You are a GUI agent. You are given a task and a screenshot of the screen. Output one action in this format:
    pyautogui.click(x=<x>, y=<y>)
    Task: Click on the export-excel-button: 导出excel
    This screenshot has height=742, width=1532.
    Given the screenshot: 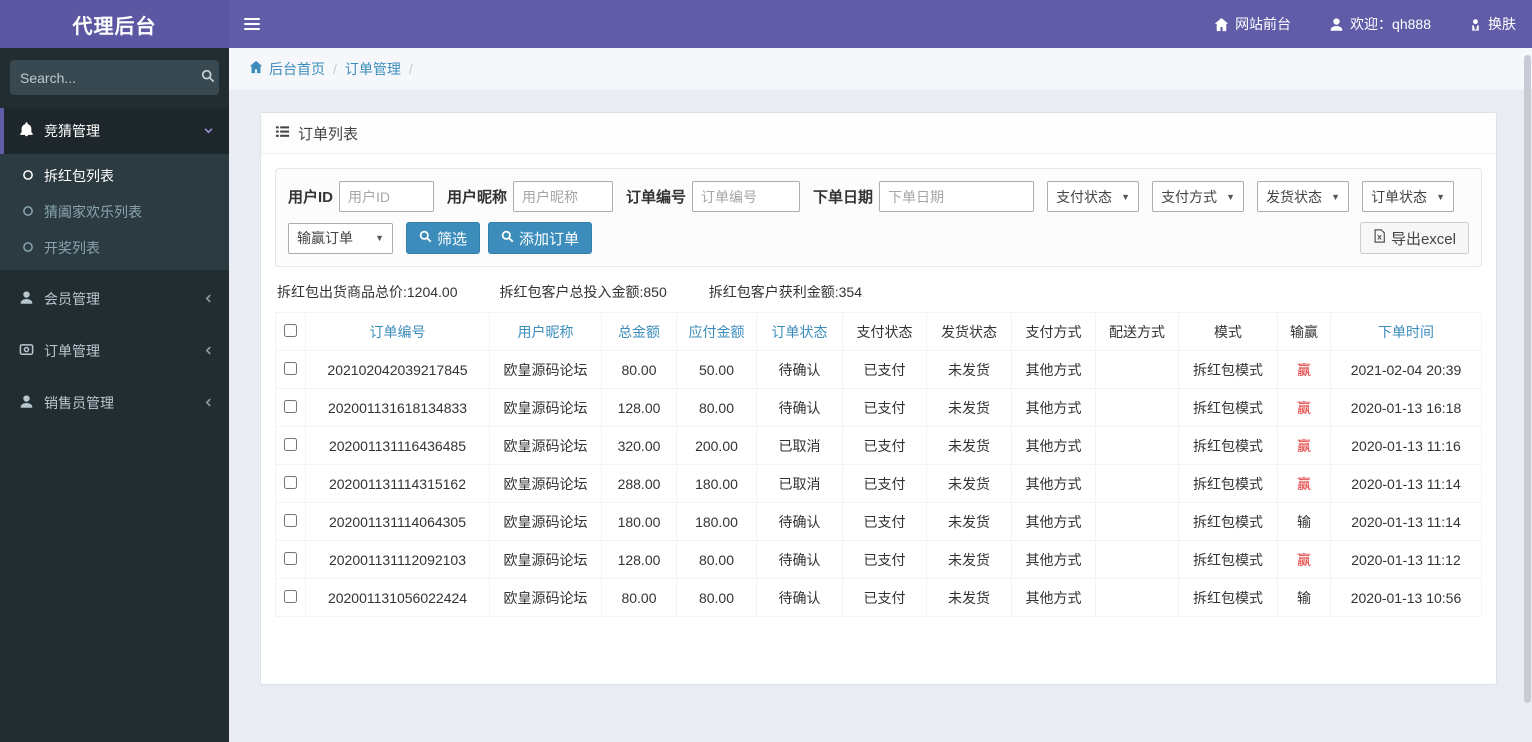 What is the action you would take?
    pyautogui.click(x=1414, y=238)
    